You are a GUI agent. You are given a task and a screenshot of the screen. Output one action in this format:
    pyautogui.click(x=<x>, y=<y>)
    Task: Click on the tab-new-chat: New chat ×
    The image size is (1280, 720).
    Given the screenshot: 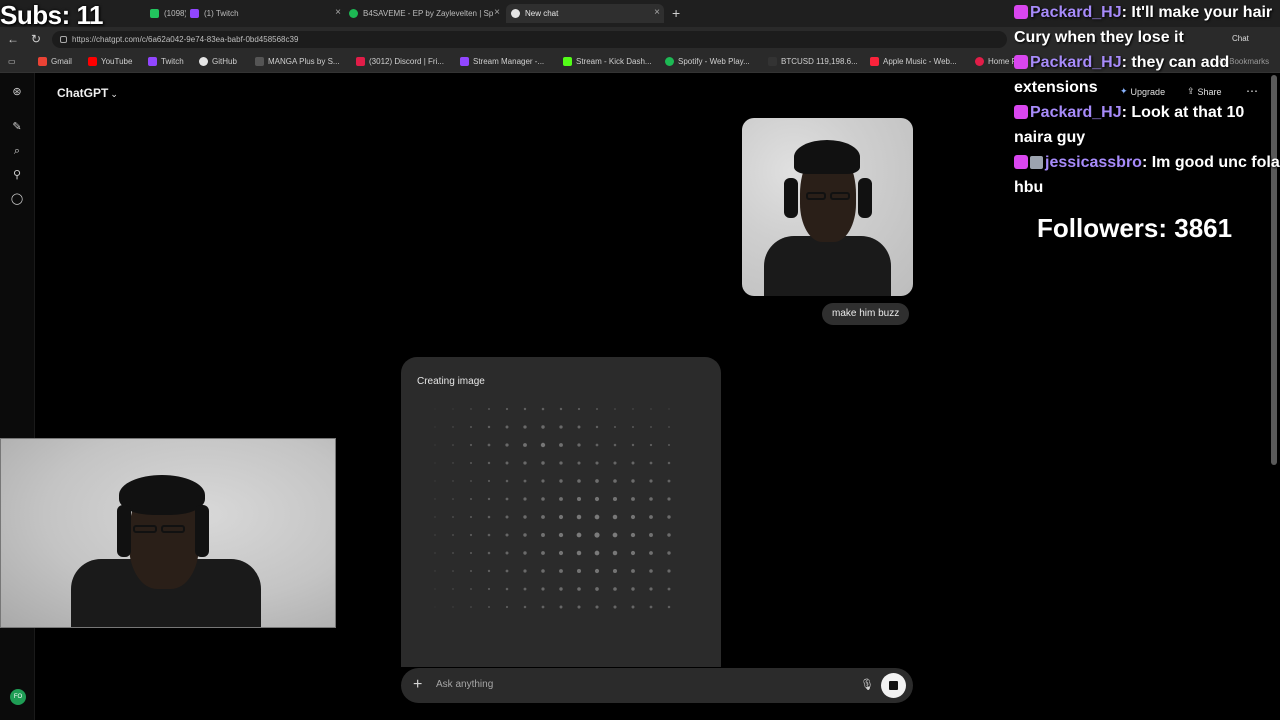 What is the action you would take?
    pyautogui.click(x=585, y=13)
    